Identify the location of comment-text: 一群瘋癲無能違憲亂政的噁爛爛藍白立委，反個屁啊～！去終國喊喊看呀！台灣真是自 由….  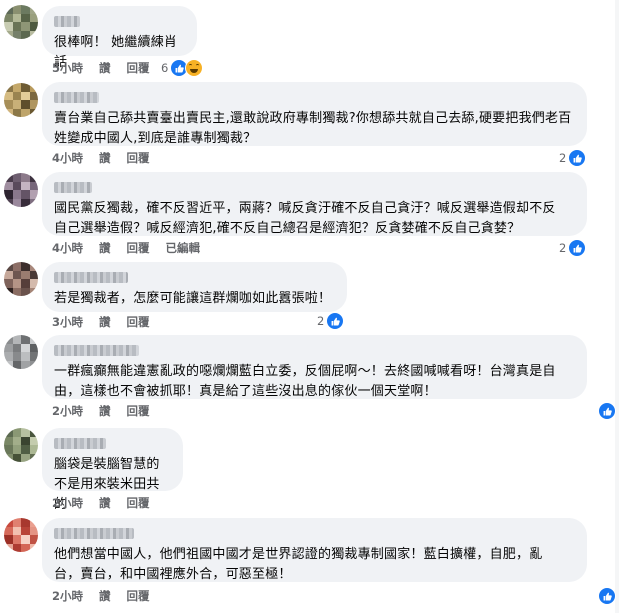
(305, 381).